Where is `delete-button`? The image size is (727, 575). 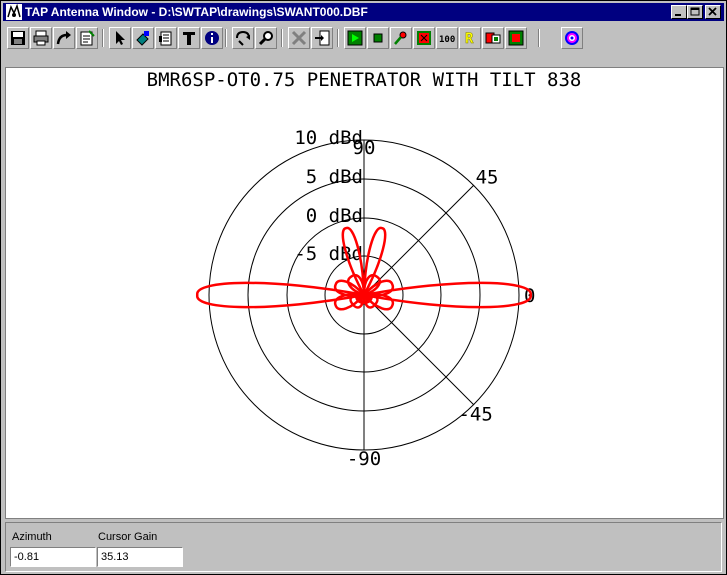 delete-button is located at coordinates (299, 38).